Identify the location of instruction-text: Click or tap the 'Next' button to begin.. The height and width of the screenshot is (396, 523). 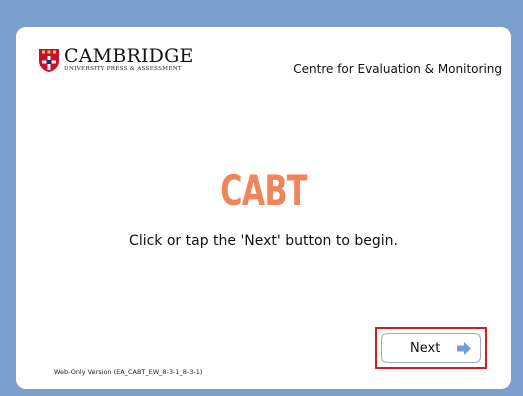
(263, 241).